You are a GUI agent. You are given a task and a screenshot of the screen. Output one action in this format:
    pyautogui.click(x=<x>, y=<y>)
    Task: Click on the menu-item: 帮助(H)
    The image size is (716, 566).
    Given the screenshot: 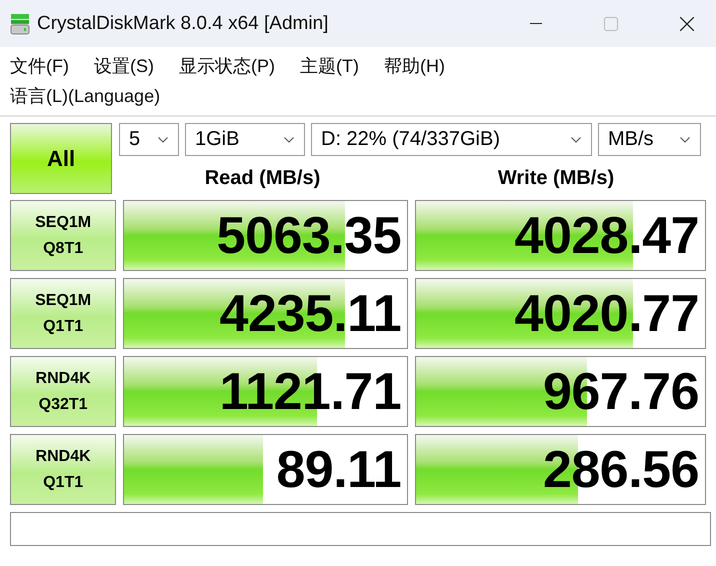 What is the action you would take?
    pyautogui.click(x=427, y=66)
    